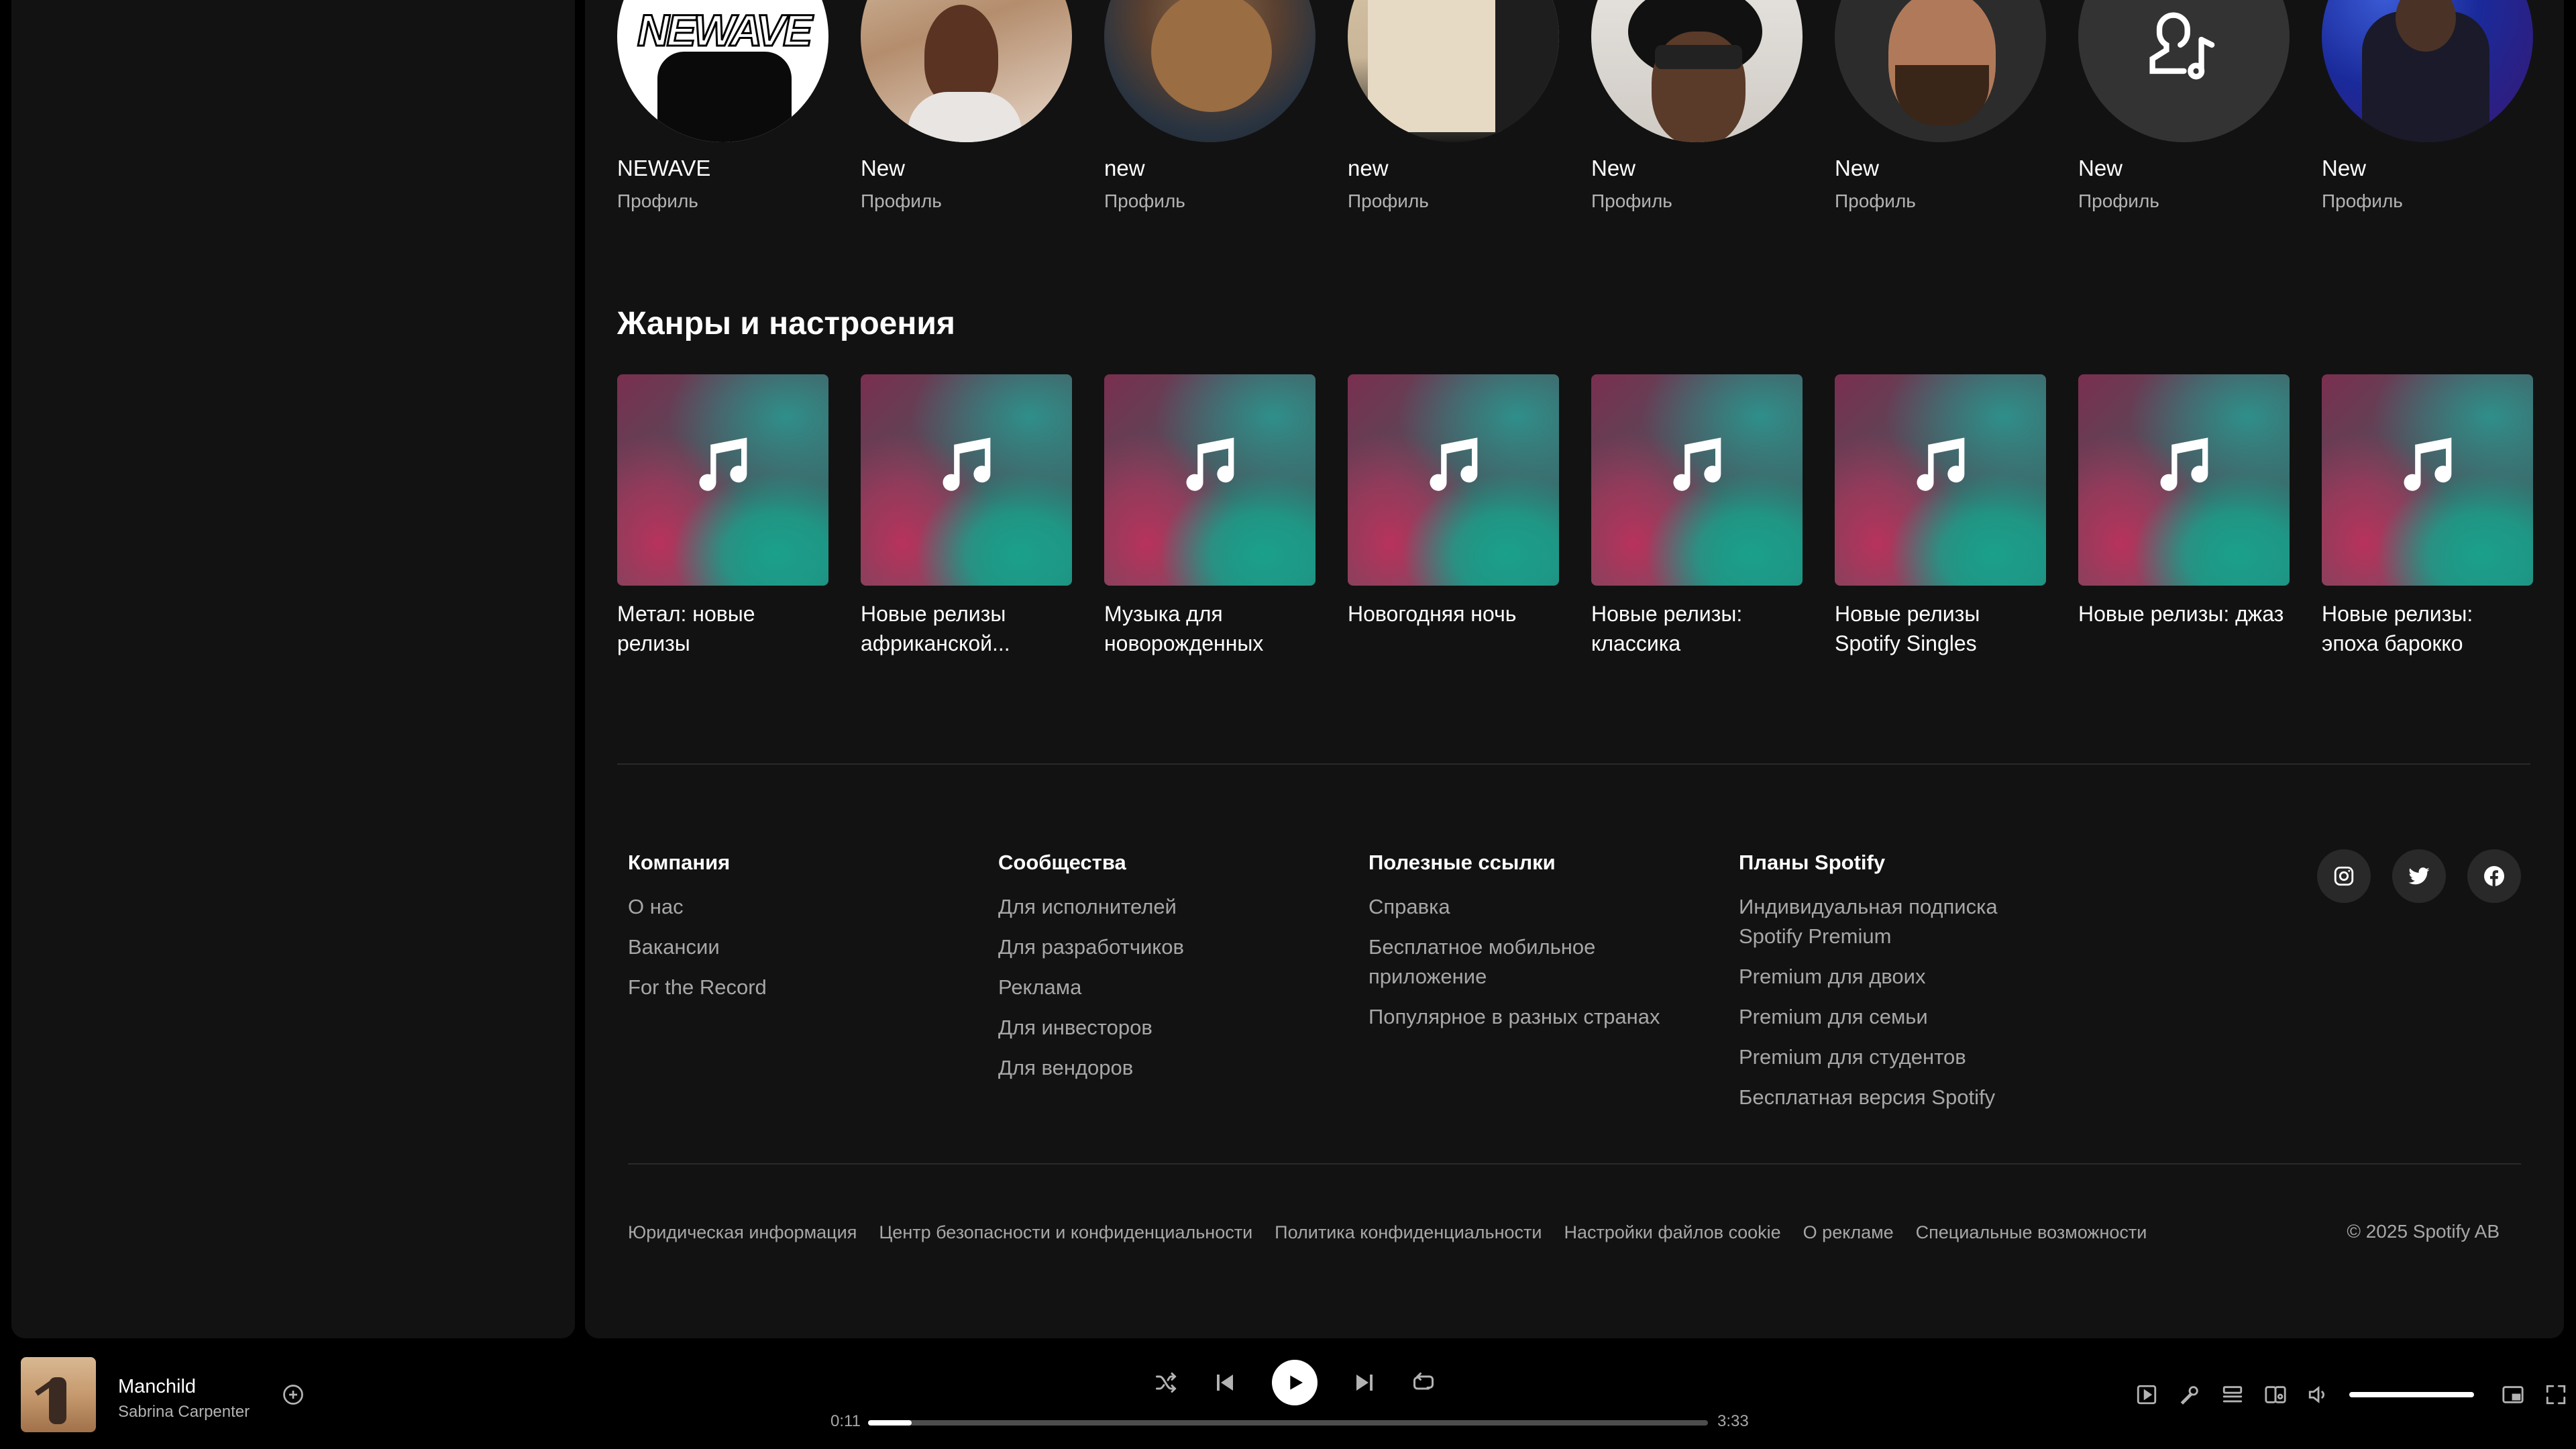  I want to click on now-playing-title: Manchild, so click(157, 1387).